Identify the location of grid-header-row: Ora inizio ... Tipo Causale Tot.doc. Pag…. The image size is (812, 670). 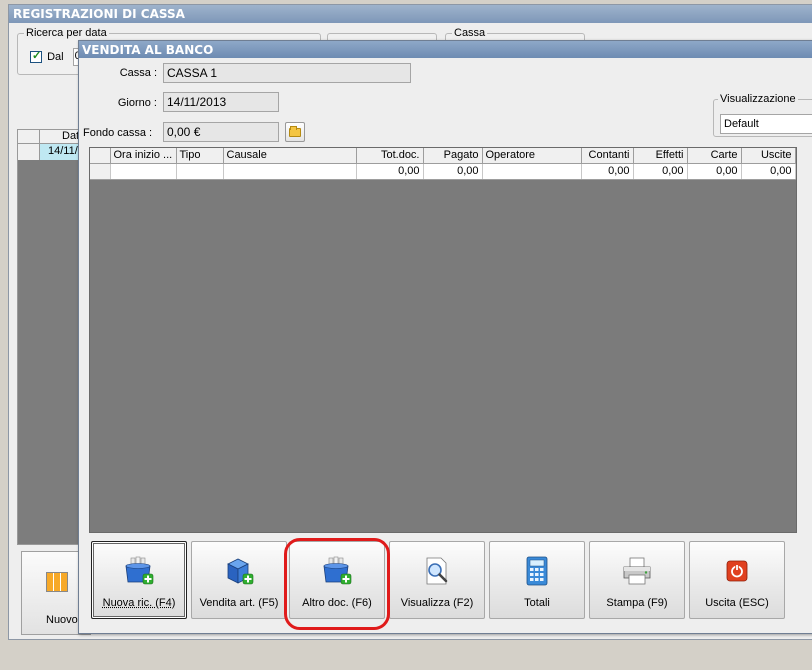
(443, 156).